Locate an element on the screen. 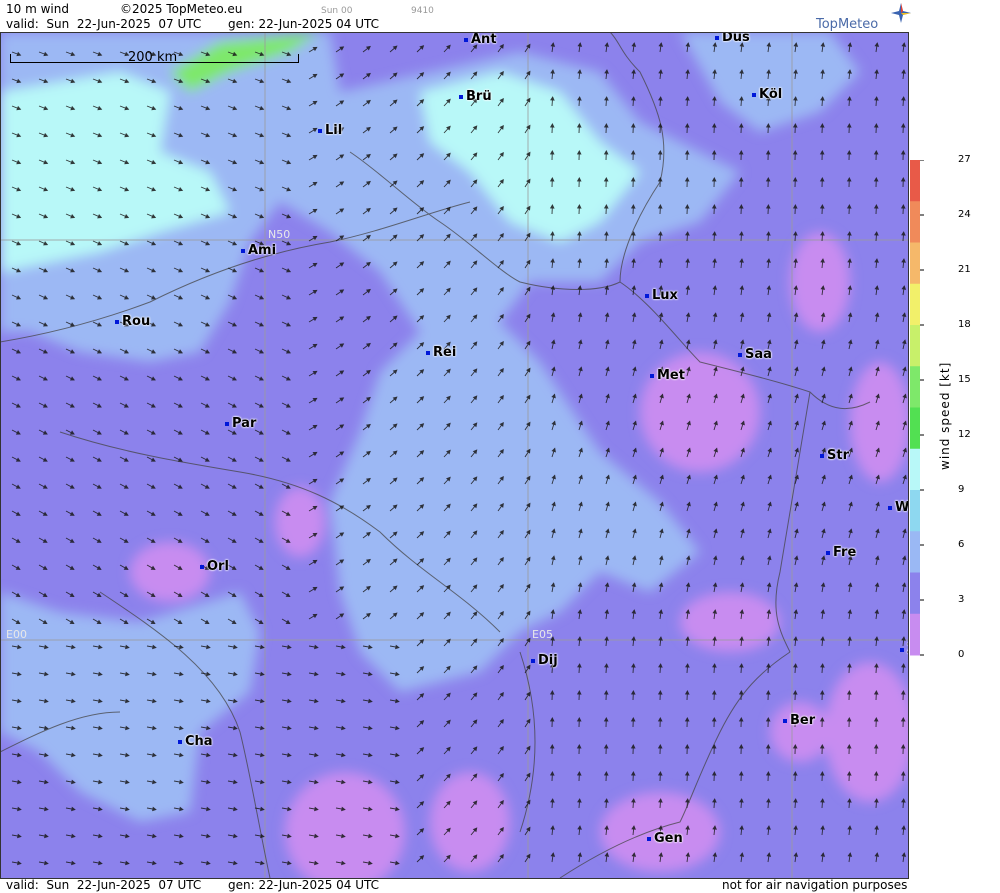 This screenshot has height=893, width=1000. city-marker: Rei is located at coordinates (441, 352).